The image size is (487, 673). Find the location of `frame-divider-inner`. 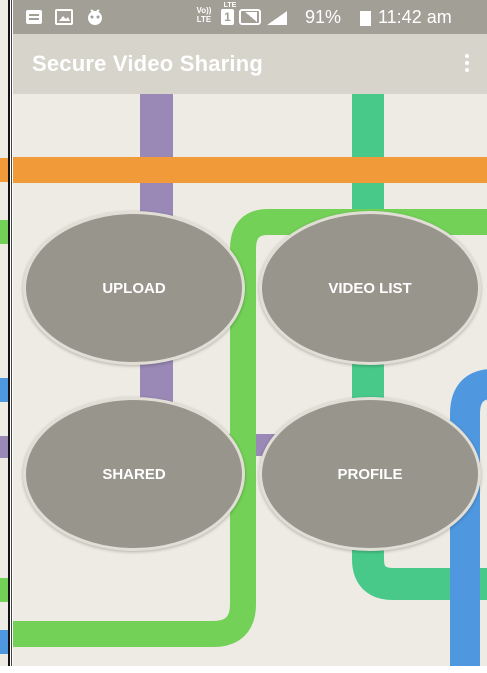

frame-divider-inner is located at coordinates (11, 336).